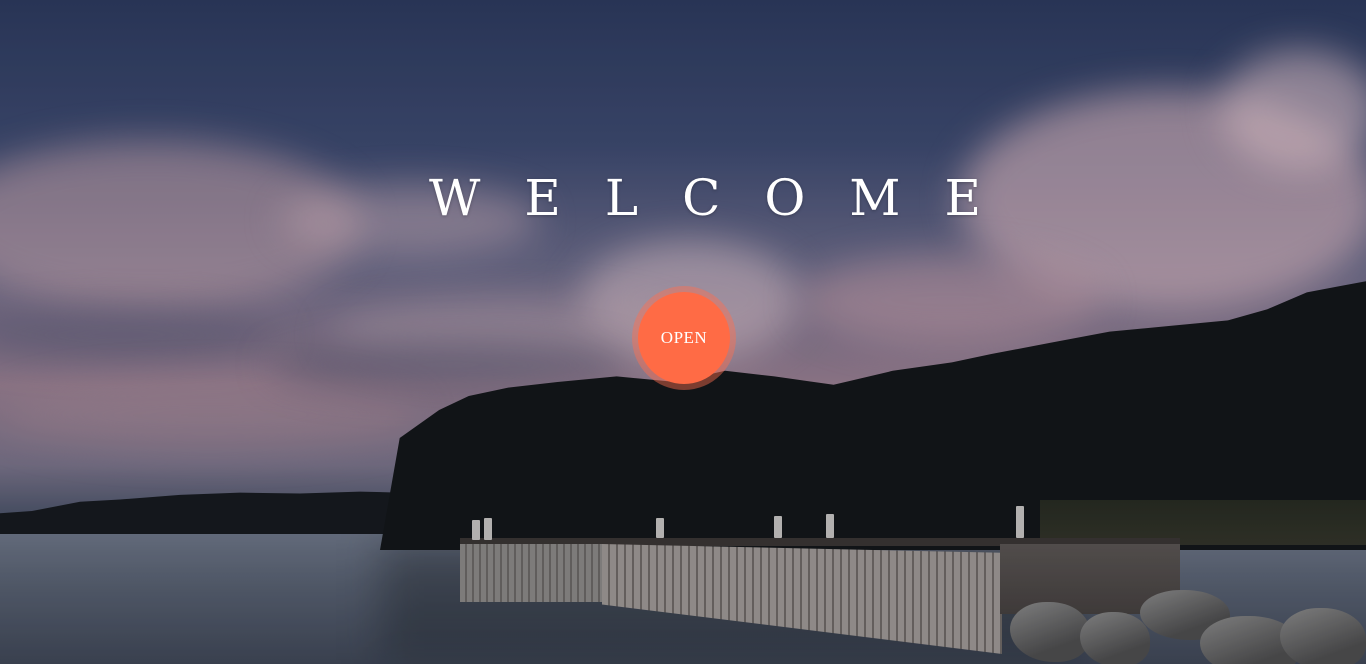  What do you see at coordinates (727, 198) in the screenshot?
I see `welcome-title: WELCOME` at bounding box center [727, 198].